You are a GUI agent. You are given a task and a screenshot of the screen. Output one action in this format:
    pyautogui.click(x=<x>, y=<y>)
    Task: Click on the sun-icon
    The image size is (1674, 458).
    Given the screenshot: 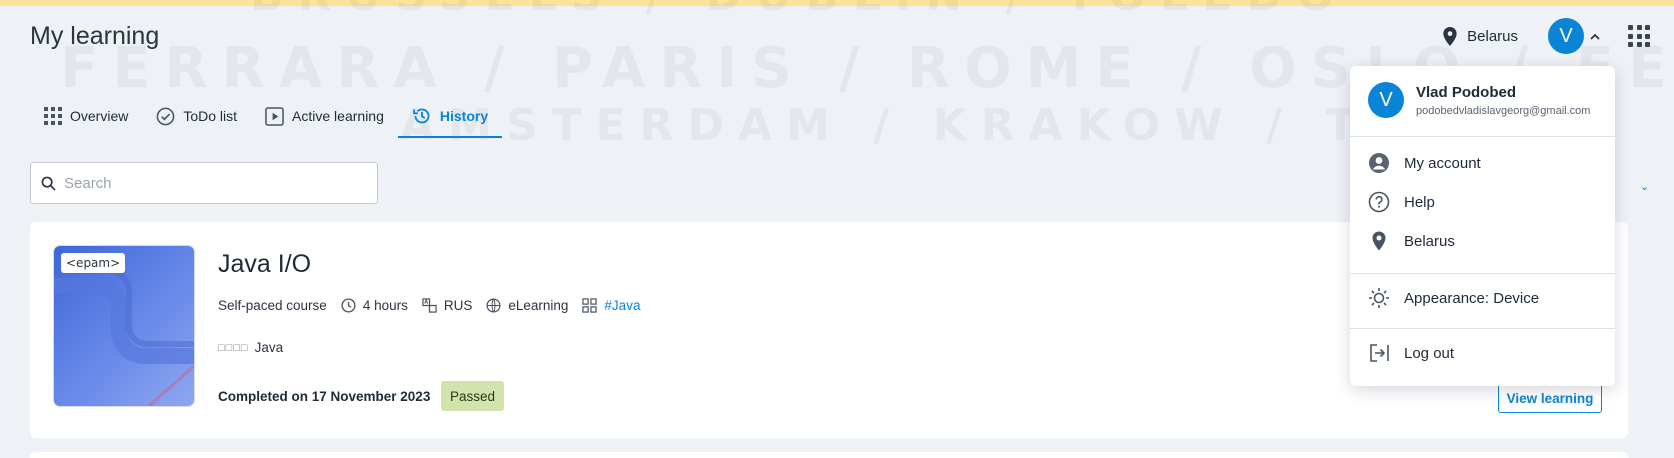 What is the action you would take?
    pyautogui.click(x=1379, y=298)
    